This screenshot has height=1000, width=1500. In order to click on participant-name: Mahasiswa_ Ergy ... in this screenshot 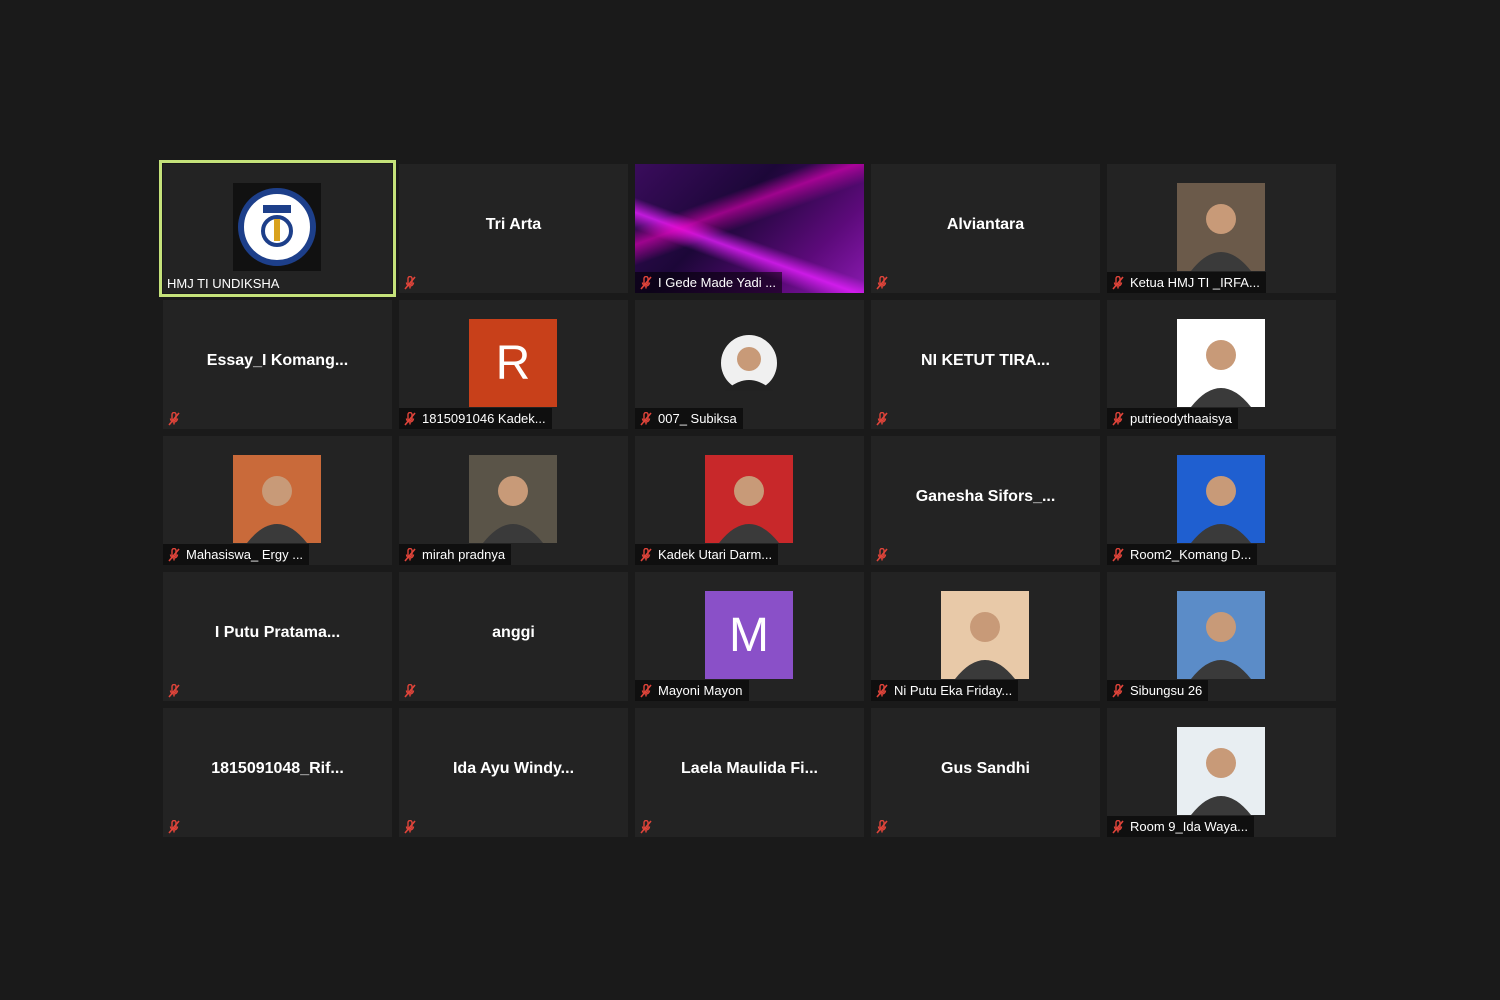, I will do `click(245, 554)`.